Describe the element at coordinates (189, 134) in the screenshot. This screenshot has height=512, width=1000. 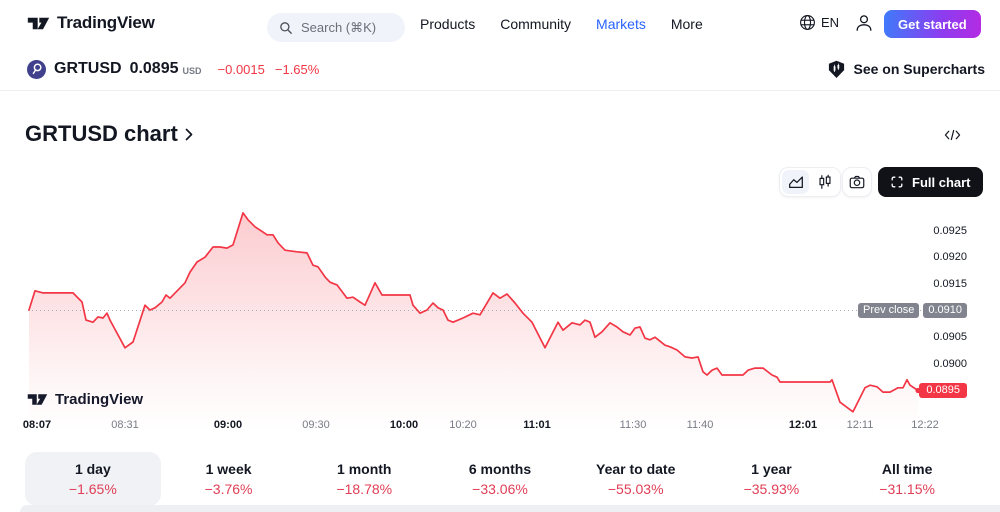
I see `chevron-right-icon` at that location.